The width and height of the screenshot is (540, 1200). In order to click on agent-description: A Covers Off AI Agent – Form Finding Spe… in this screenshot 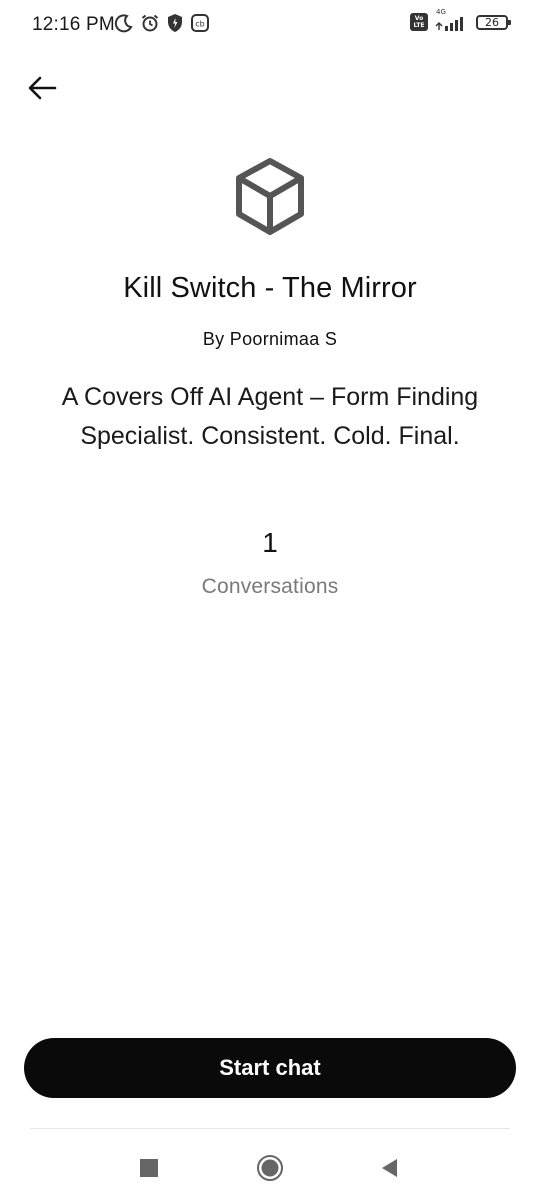, I will do `click(270, 416)`.